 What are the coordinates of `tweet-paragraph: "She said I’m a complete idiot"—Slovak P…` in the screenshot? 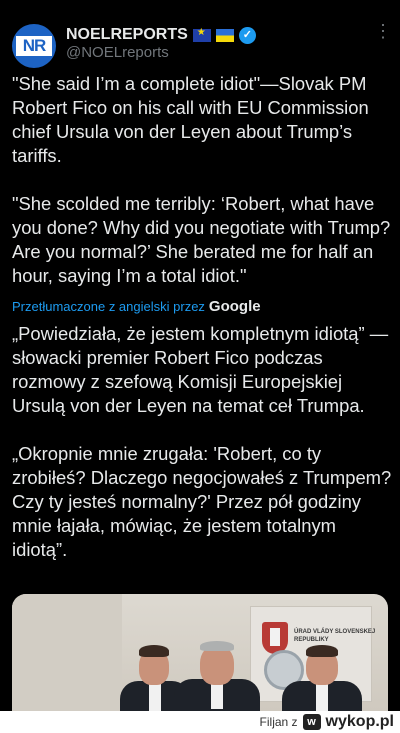 It's located at (190, 119).